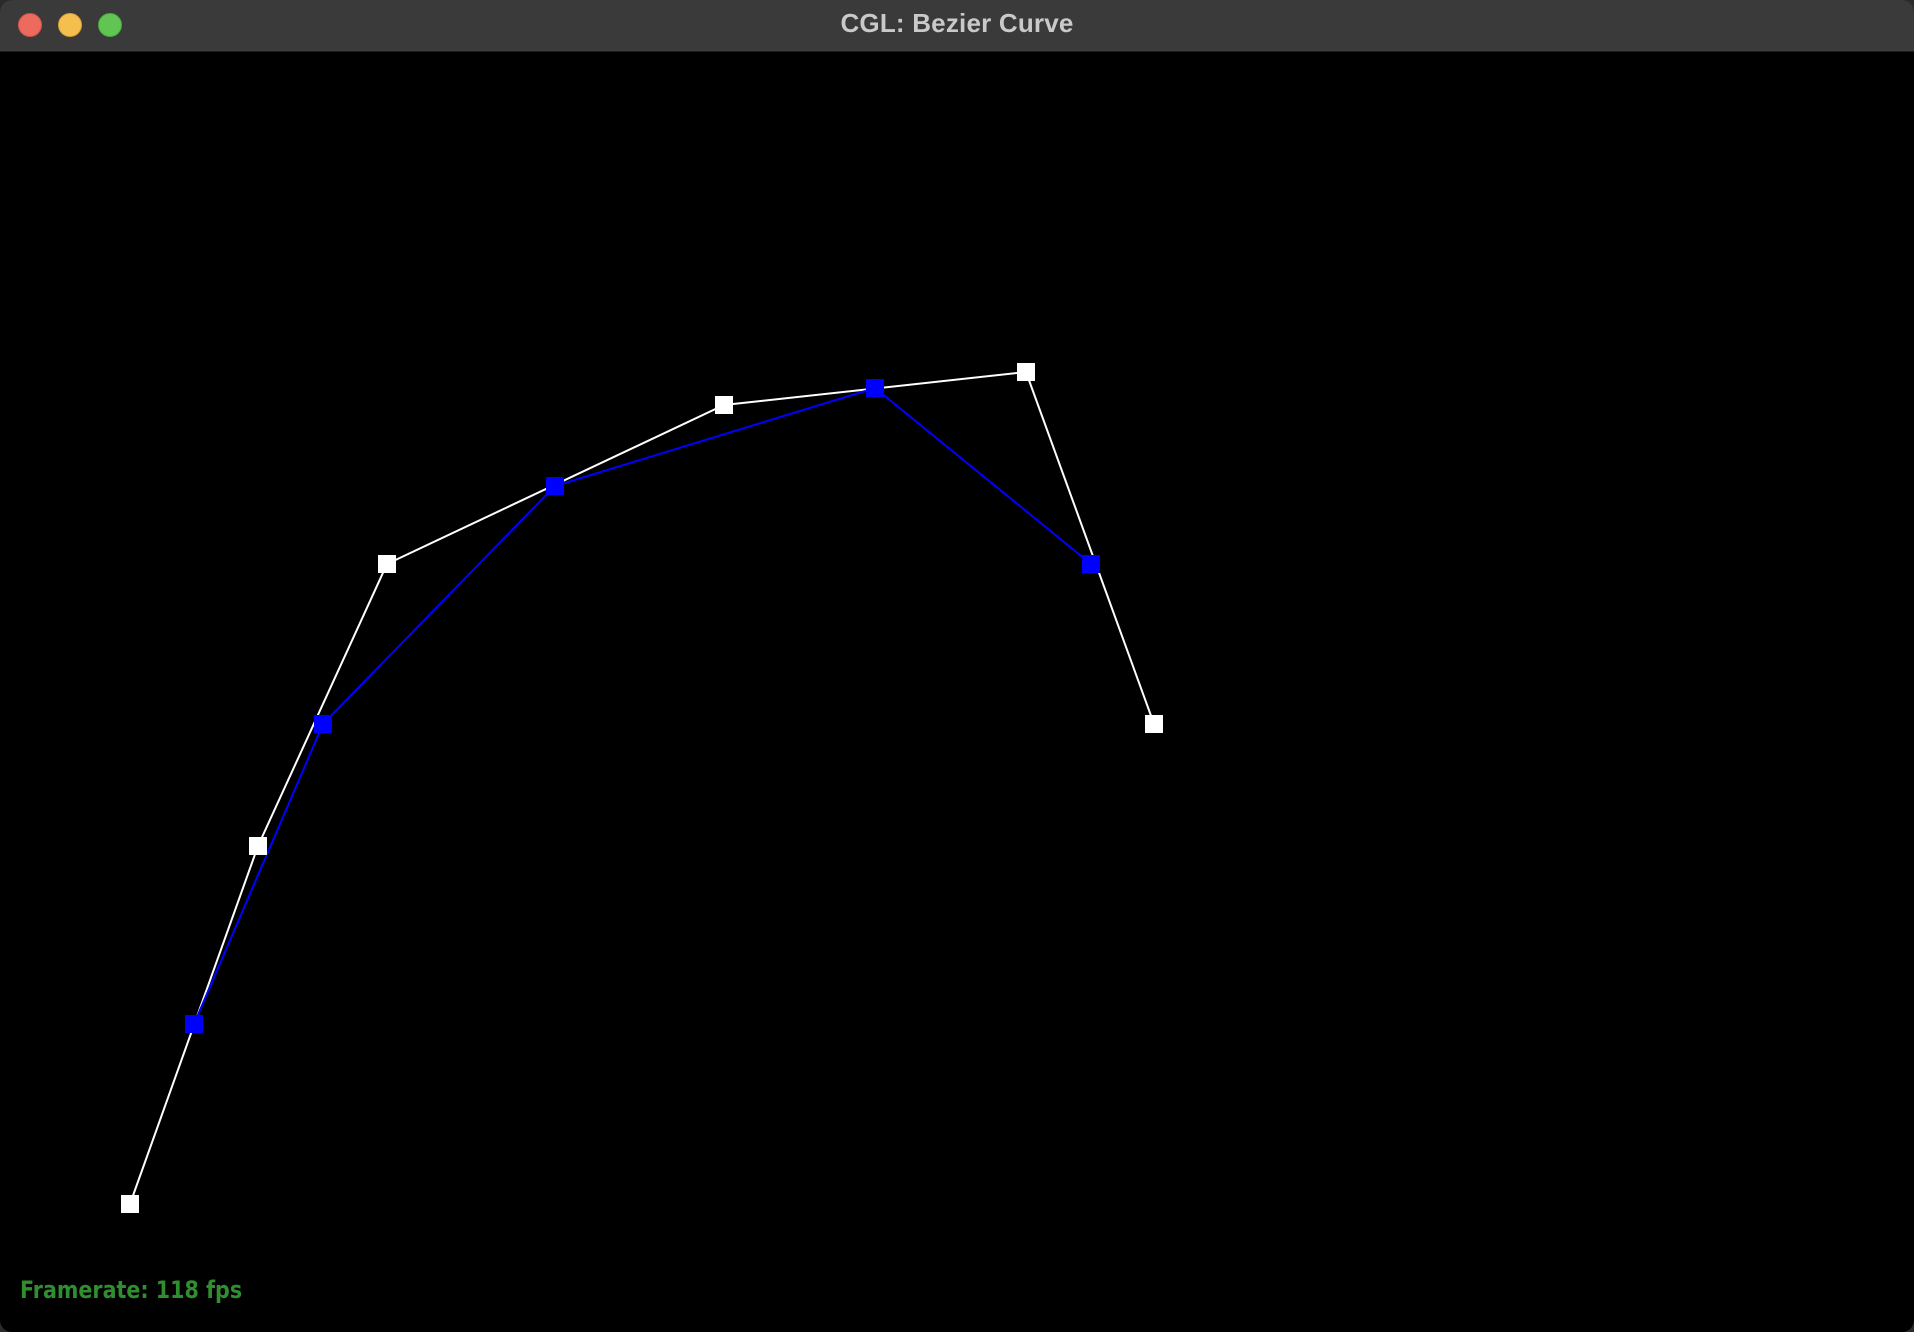 Image resolution: width=1914 pixels, height=1332 pixels. Describe the element at coordinates (1090, 548) in the screenshot. I see `control-polygon-tail` at that location.